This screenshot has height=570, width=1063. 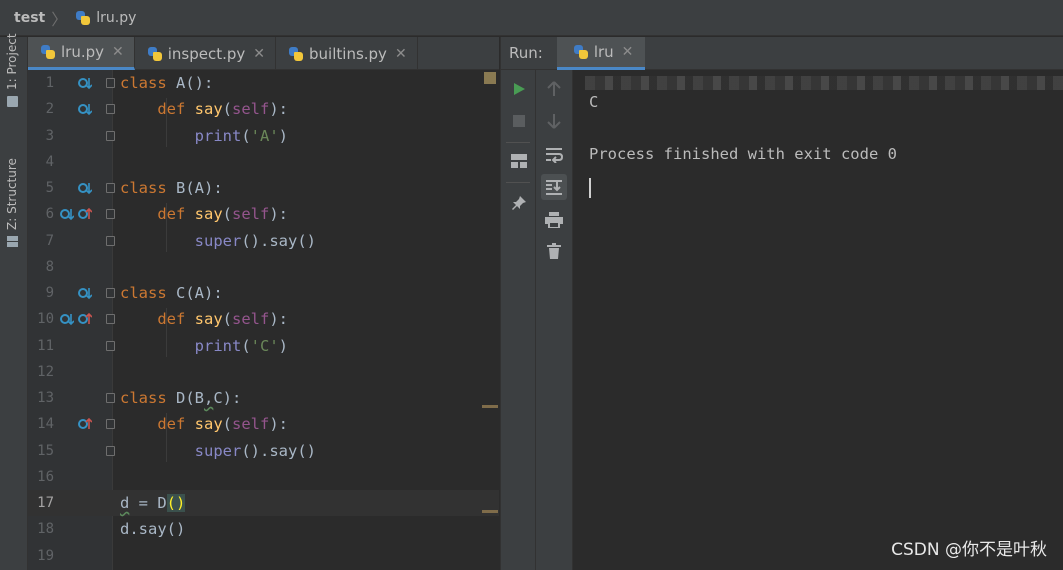 What do you see at coordinates (263, 267) in the screenshot?
I see `code-line: 8` at bounding box center [263, 267].